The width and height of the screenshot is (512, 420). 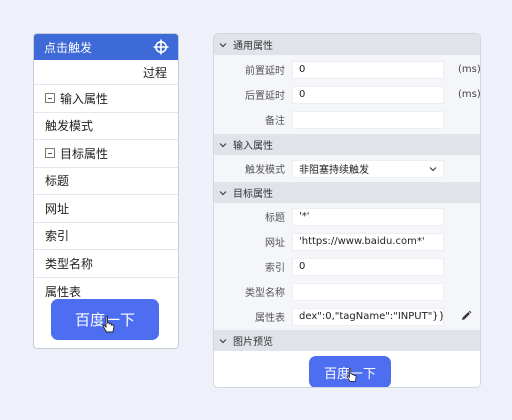 I want to click on field-row-index: 索引 0, so click(x=347, y=266).